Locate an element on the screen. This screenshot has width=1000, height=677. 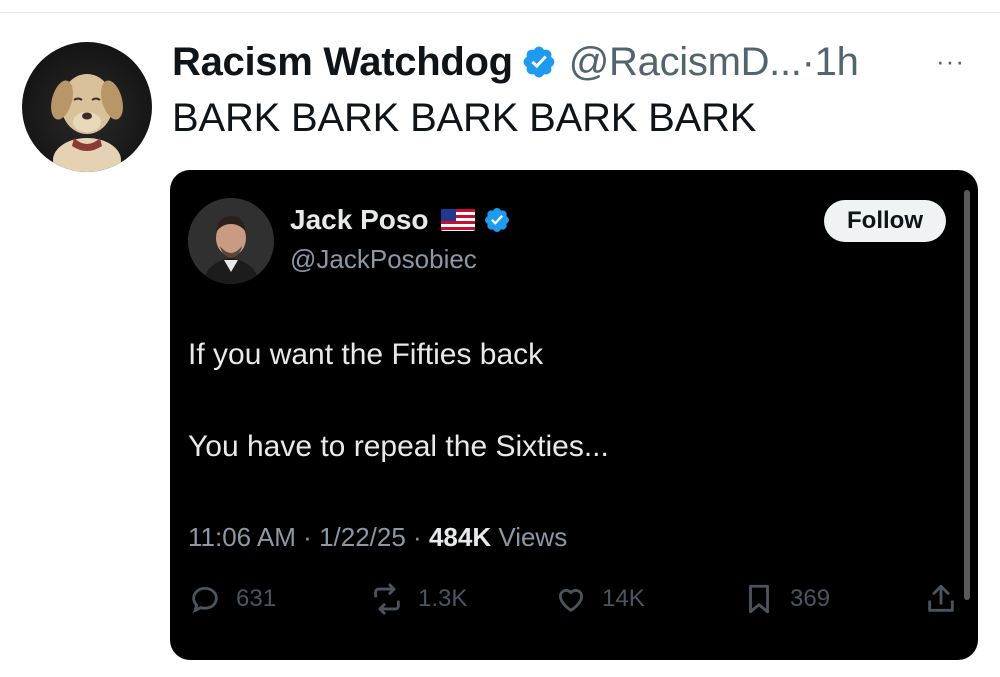
scrollbar is located at coordinates (967, 395).